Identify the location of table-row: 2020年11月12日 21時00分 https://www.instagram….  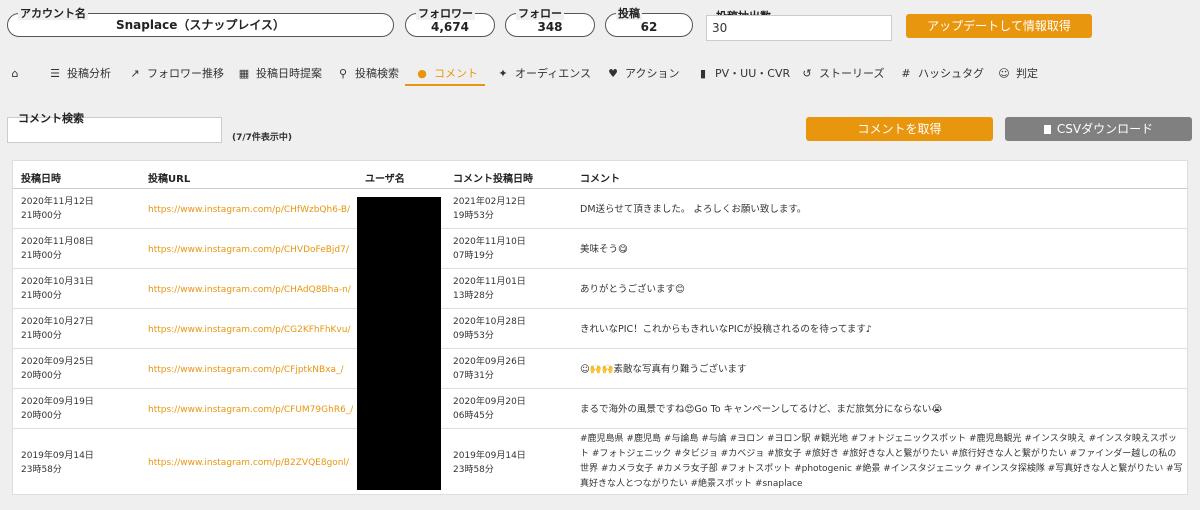
(600, 209).